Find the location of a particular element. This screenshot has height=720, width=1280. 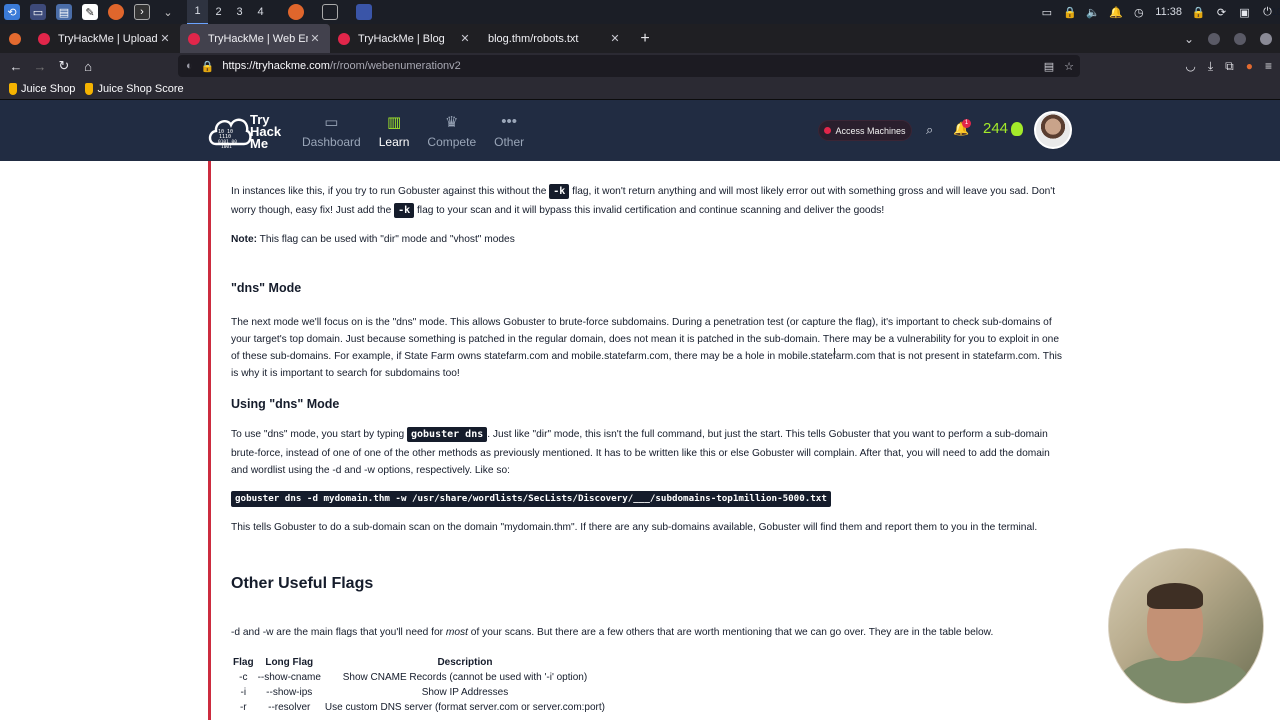

downloads-icon: ⤓ is located at coordinates (1210, 66).